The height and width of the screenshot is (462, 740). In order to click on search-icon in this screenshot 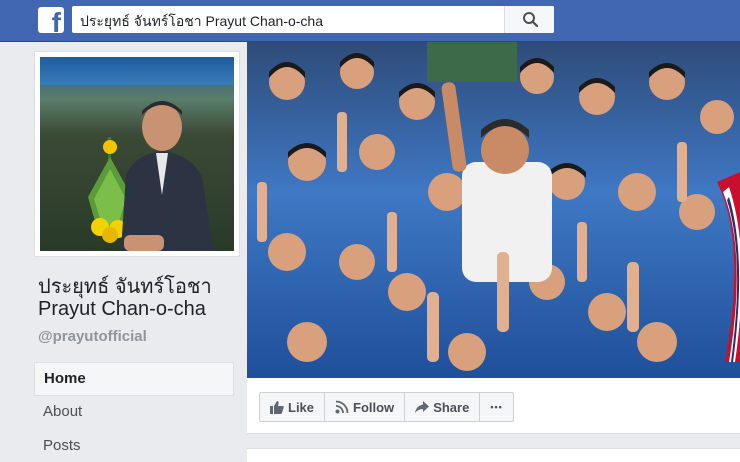, I will do `click(531, 20)`.